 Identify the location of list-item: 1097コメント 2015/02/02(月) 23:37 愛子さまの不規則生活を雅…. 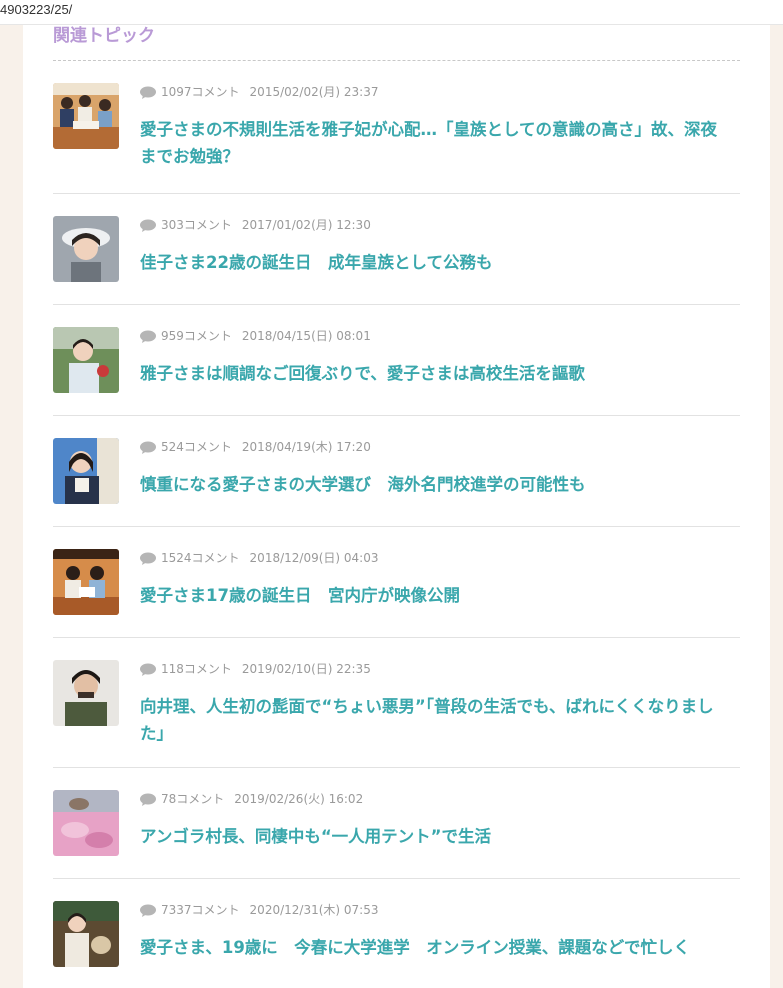
(396, 138).